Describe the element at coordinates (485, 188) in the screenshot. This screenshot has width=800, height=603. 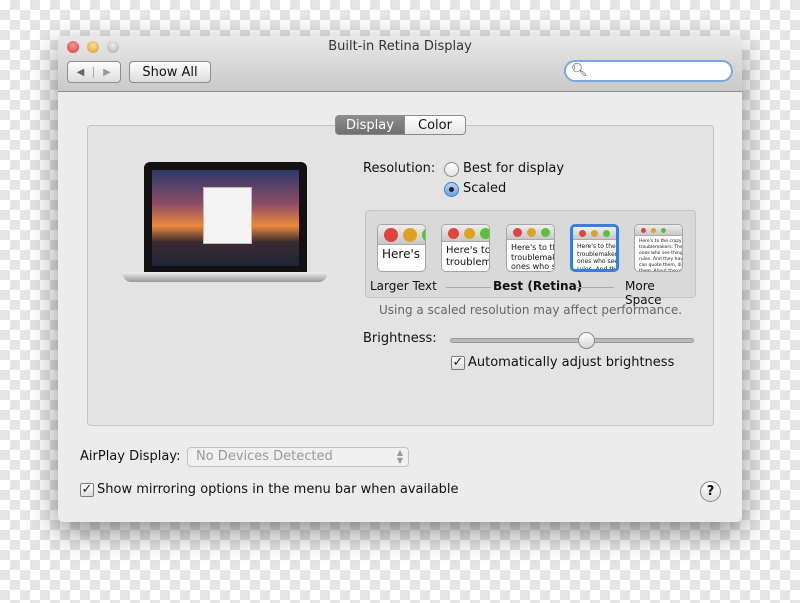
I see `scaled-label: Scaled` at that location.